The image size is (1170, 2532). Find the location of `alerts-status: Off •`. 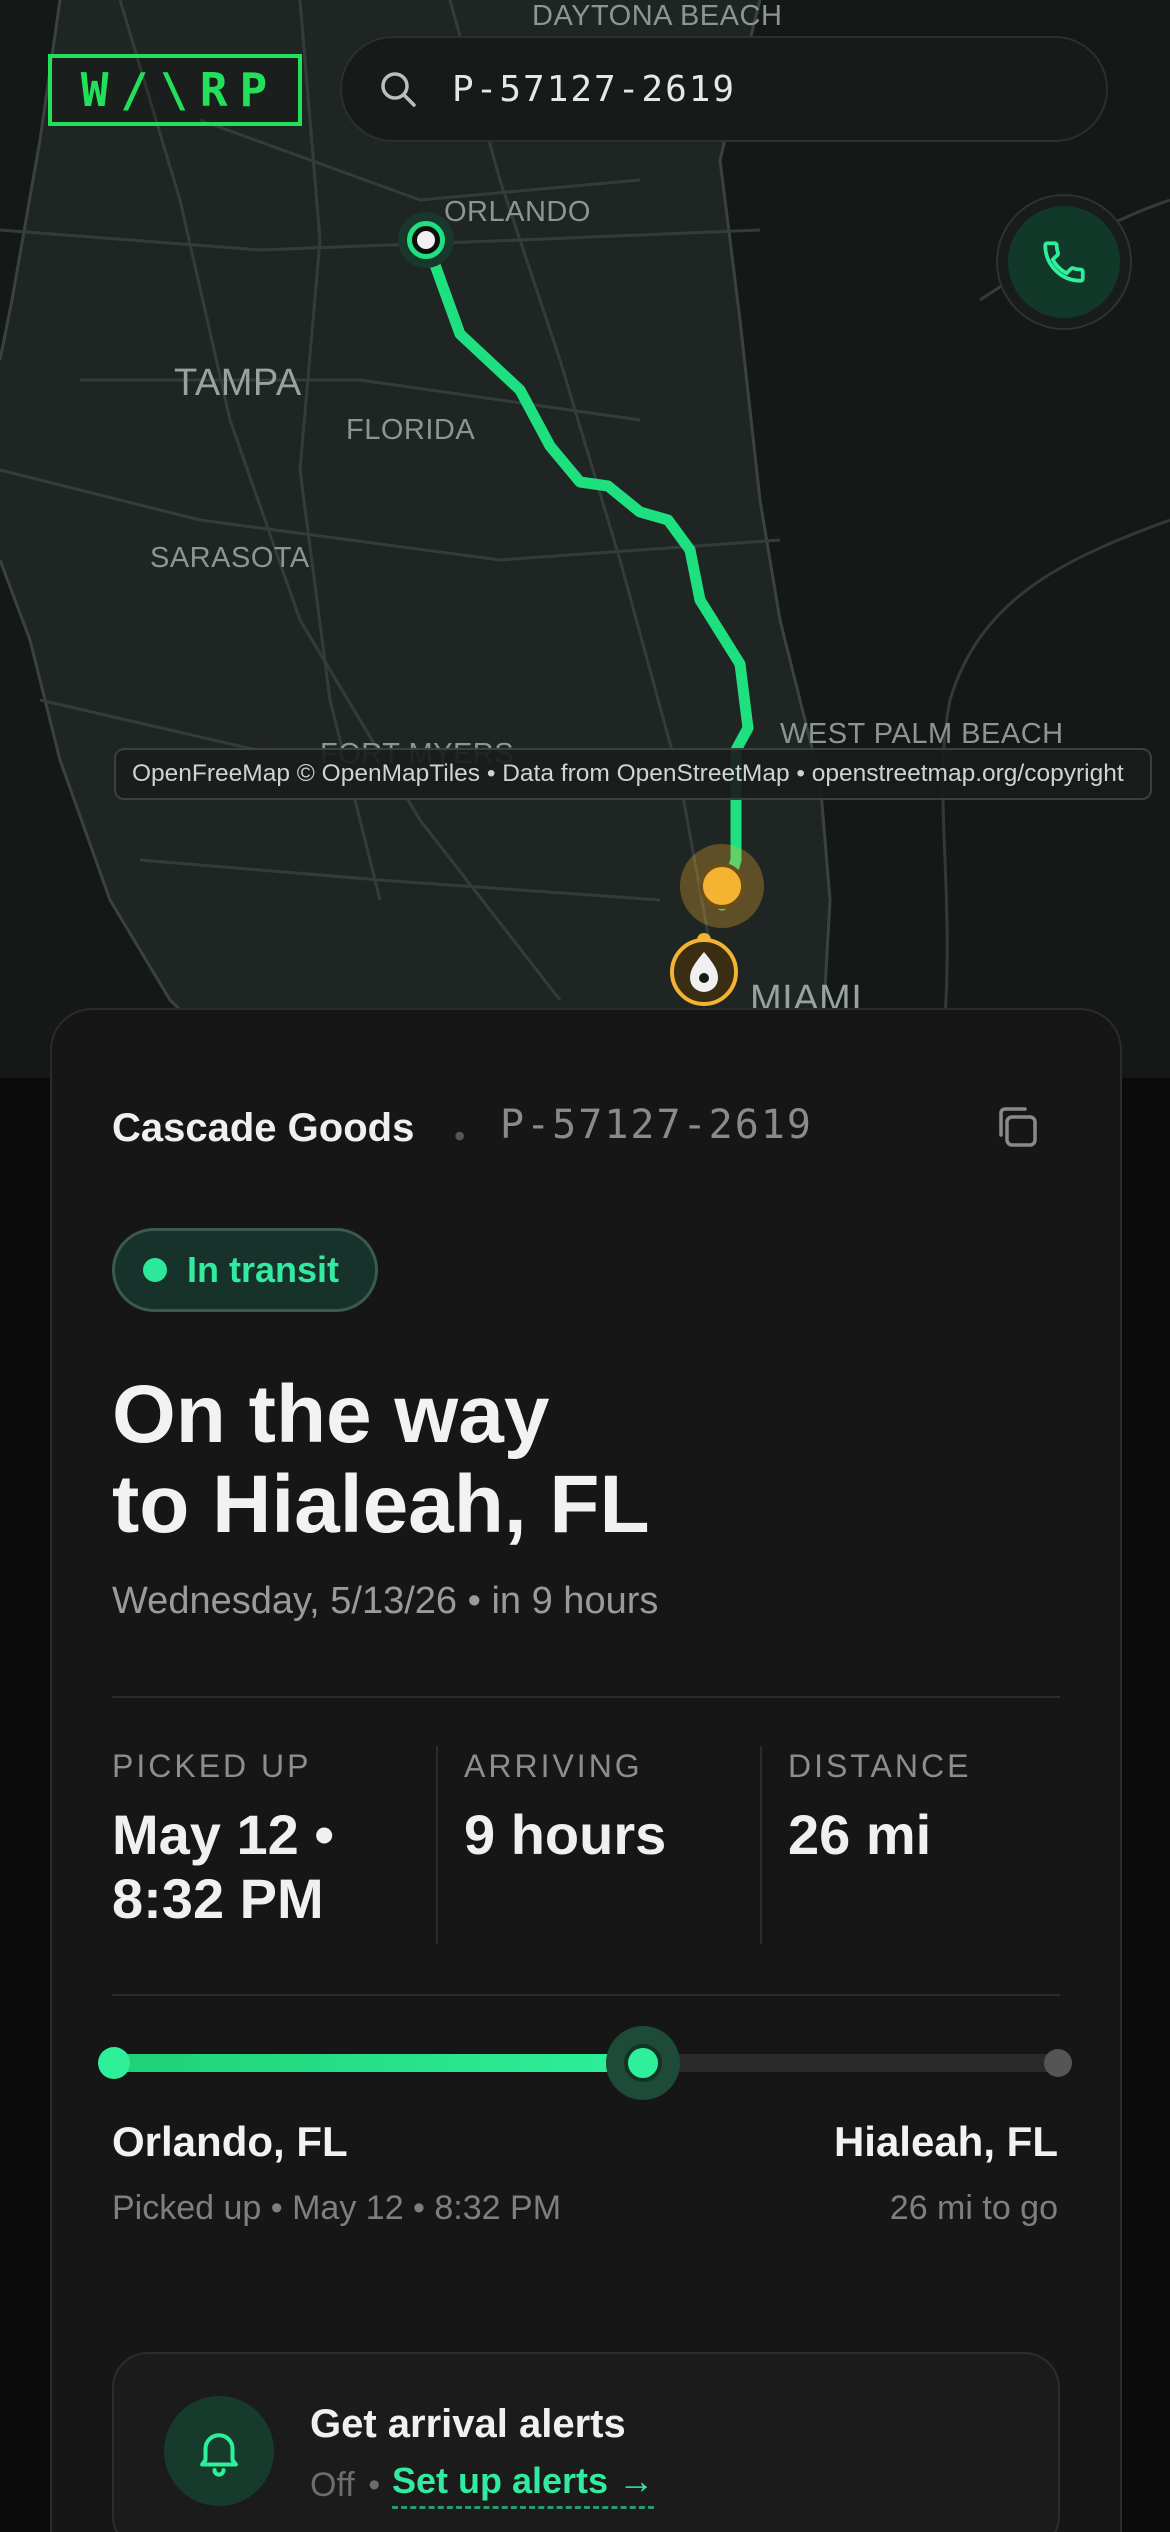

alerts-status: Off • is located at coordinates (347, 2485).